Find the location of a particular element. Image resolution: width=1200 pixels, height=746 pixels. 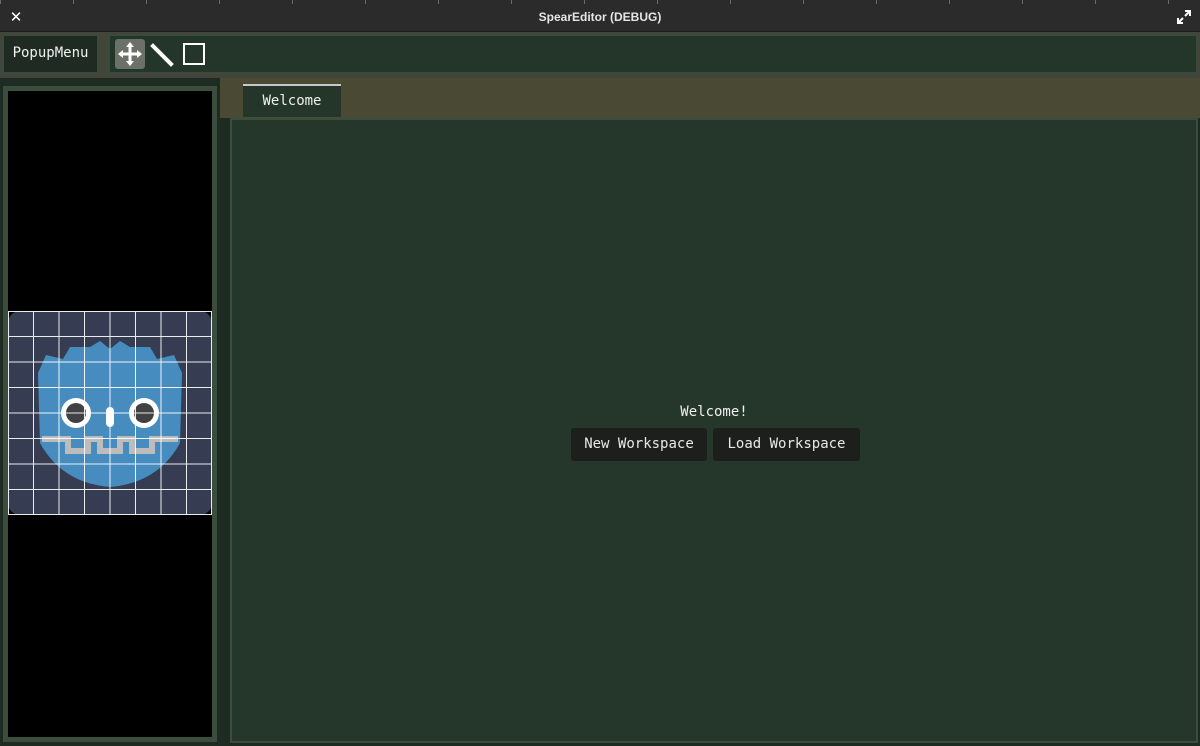

welcome-heading: Welcome! is located at coordinates (714, 412).